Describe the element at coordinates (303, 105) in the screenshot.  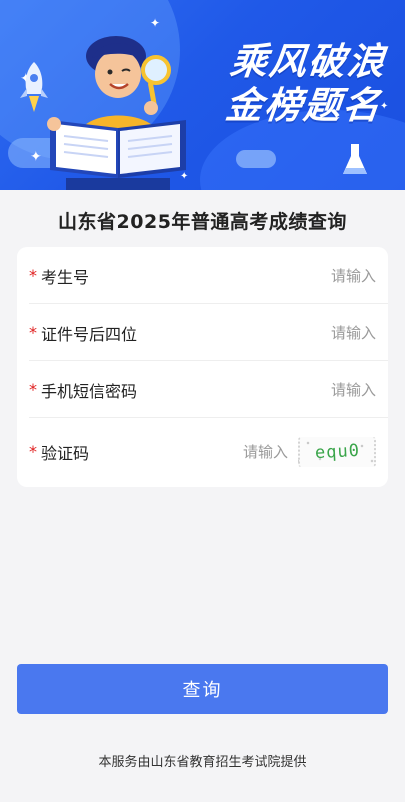
I see `slogan-line: 金榜题名` at that location.